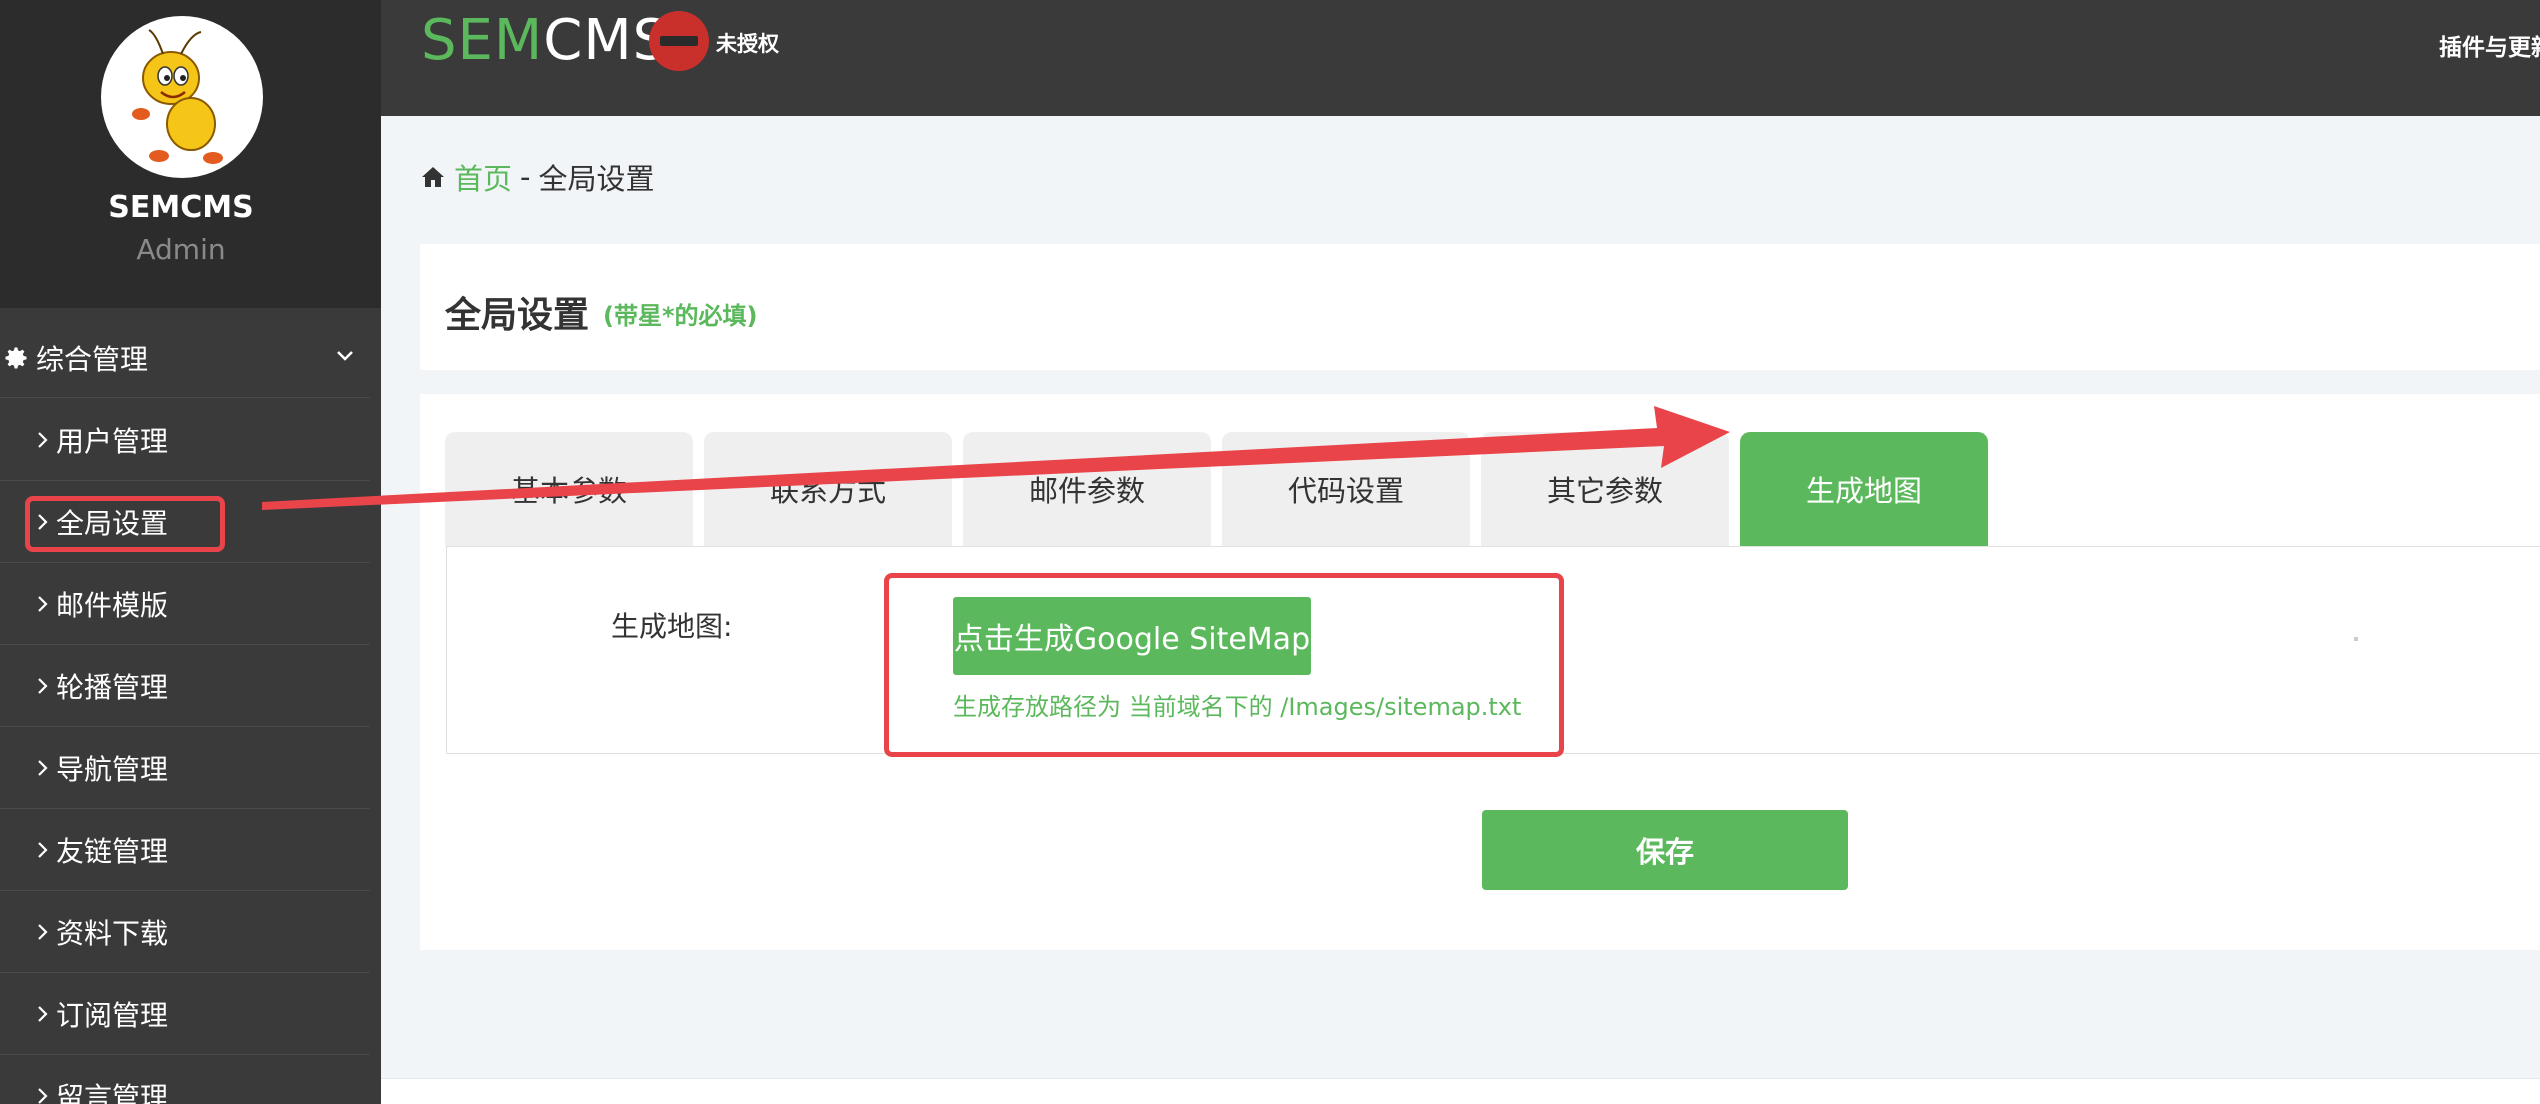 This screenshot has width=2540, height=1104. I want to click on divider-dot, so click(2356, 639).